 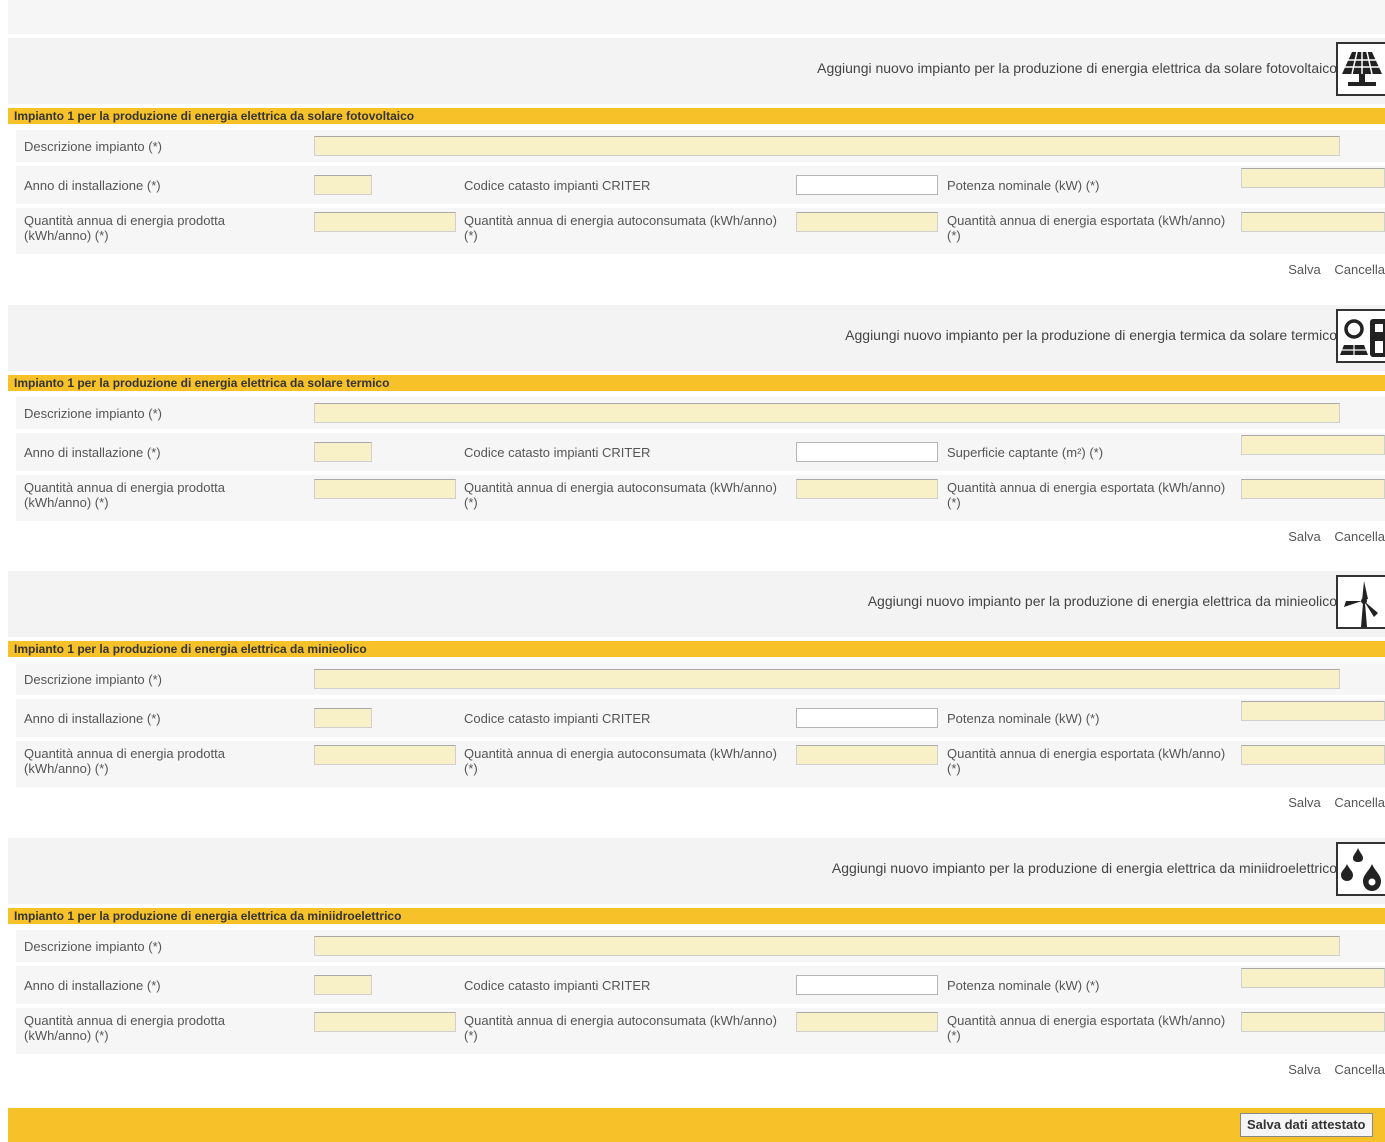 I want to click on save-attestato-button: Salva dati attestato, so click(x=1306, y=1125).